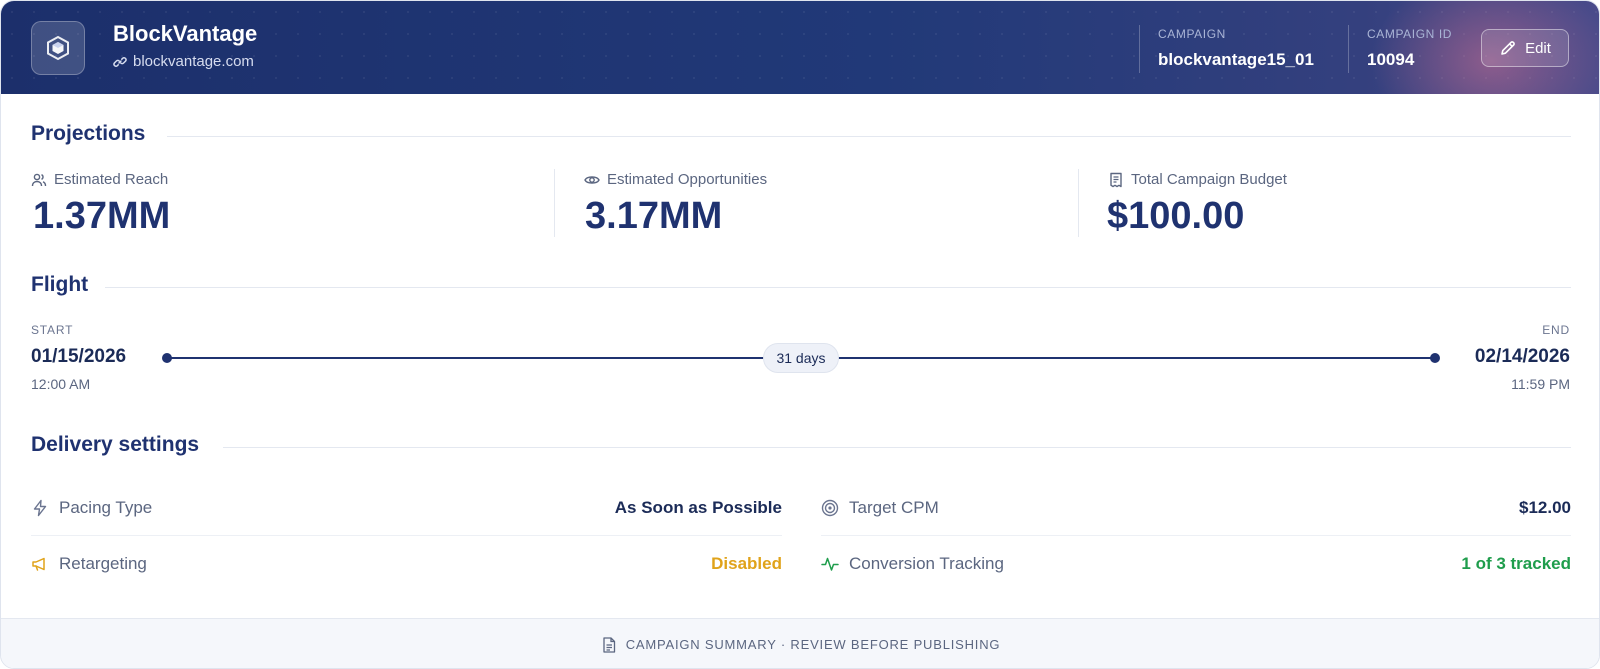  Describe the element at coordinates (61, 384) in the screenshot. I see `flight-start-time: 12:00 AM` at that location.